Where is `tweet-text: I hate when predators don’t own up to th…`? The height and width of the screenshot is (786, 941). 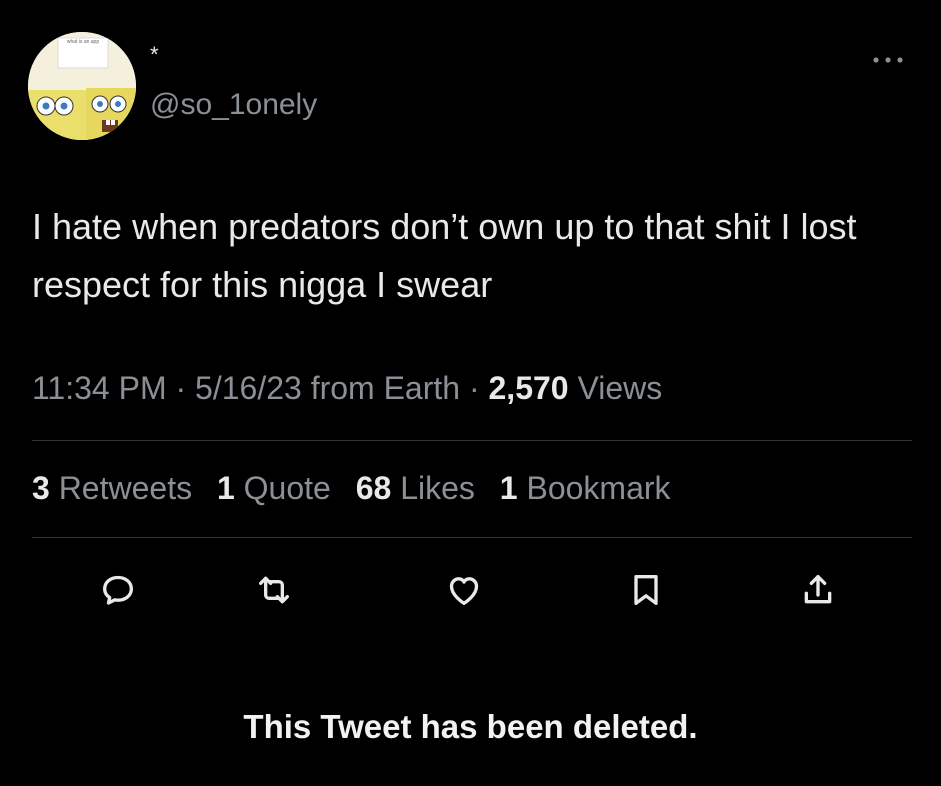 tweet-text: I hate when predators don’t own up to th… is located at coordinates (444, 255).